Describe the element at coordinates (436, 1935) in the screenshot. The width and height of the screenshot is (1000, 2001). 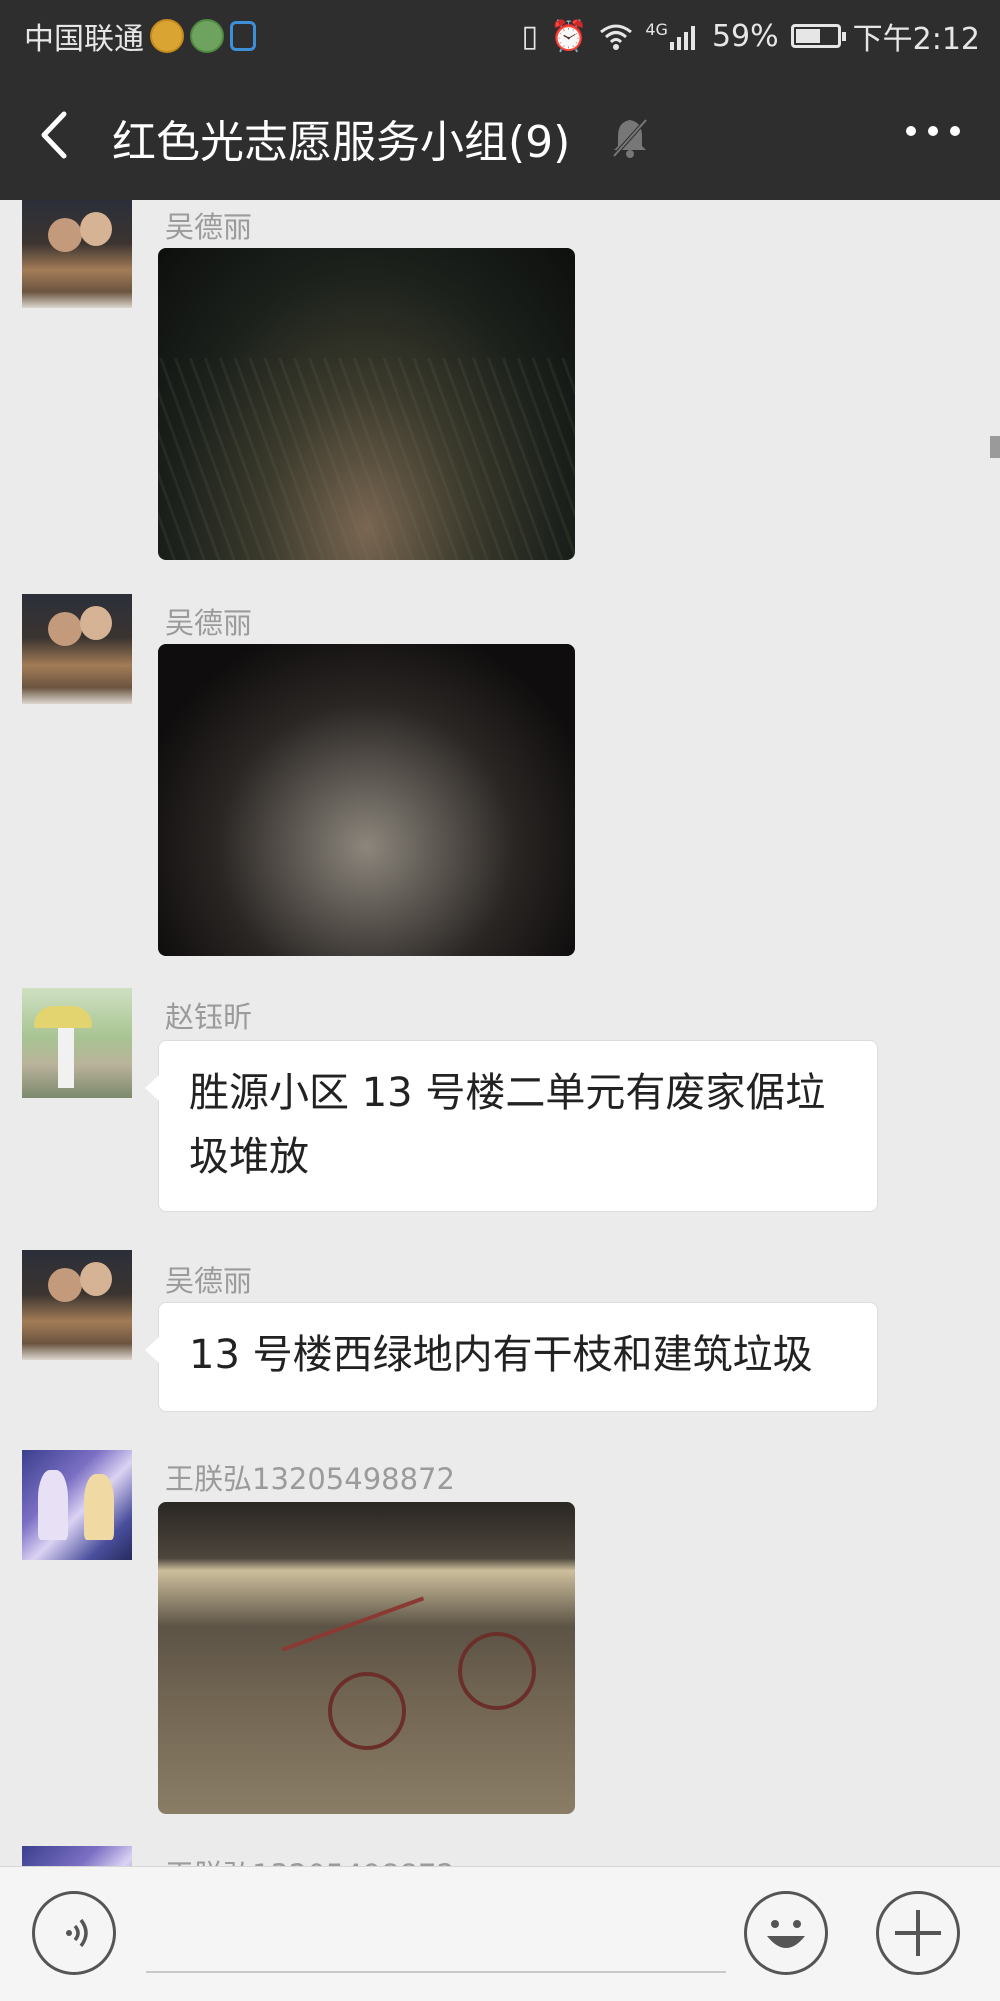
I see `message-input` at that location.